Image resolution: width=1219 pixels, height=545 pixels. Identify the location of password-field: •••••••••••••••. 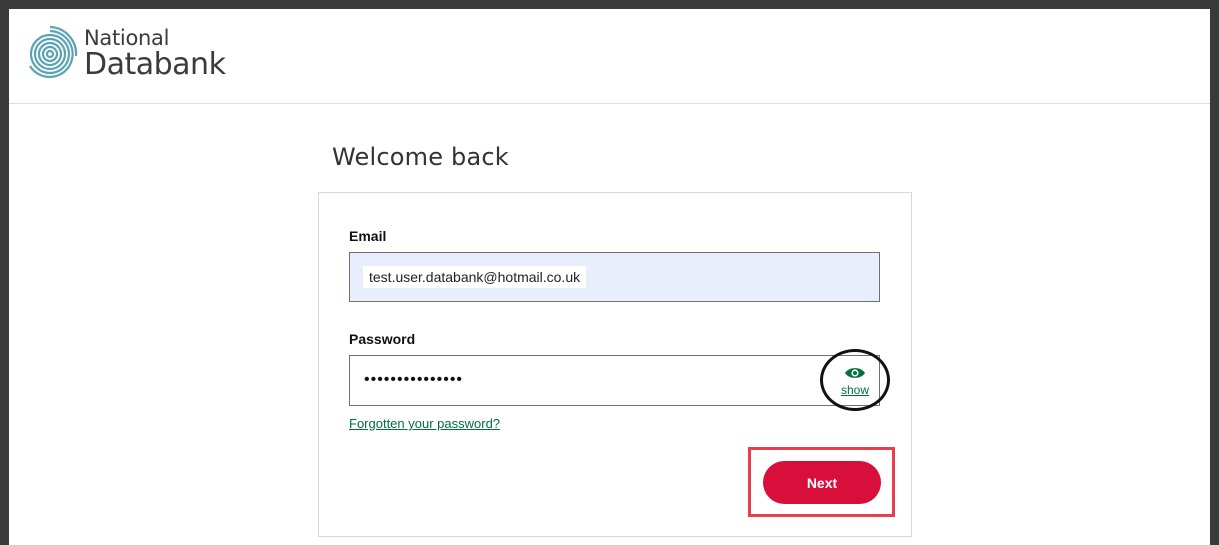
(614, 380).